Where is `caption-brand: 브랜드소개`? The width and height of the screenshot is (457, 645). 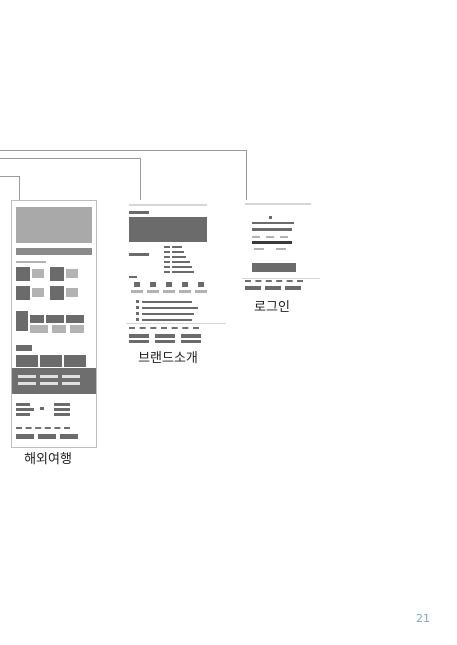
caption-brand: 브랜드소개 is located at coordinates (168, 358).